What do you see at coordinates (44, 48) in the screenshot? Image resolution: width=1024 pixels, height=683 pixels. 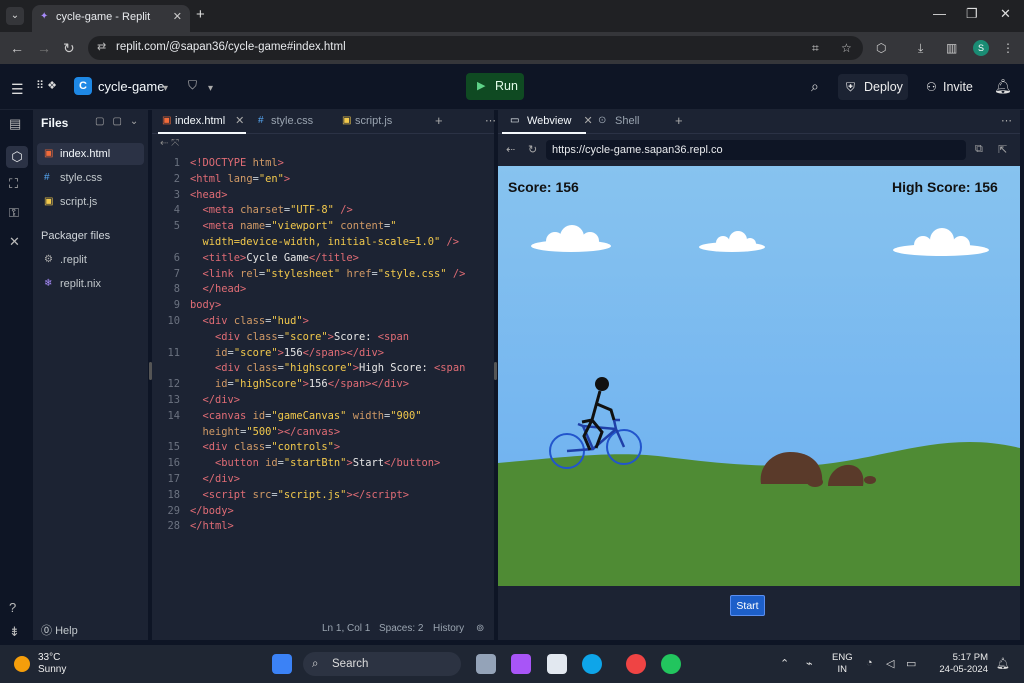 I see `forward-icon: →` at bounding box center [44, 48].